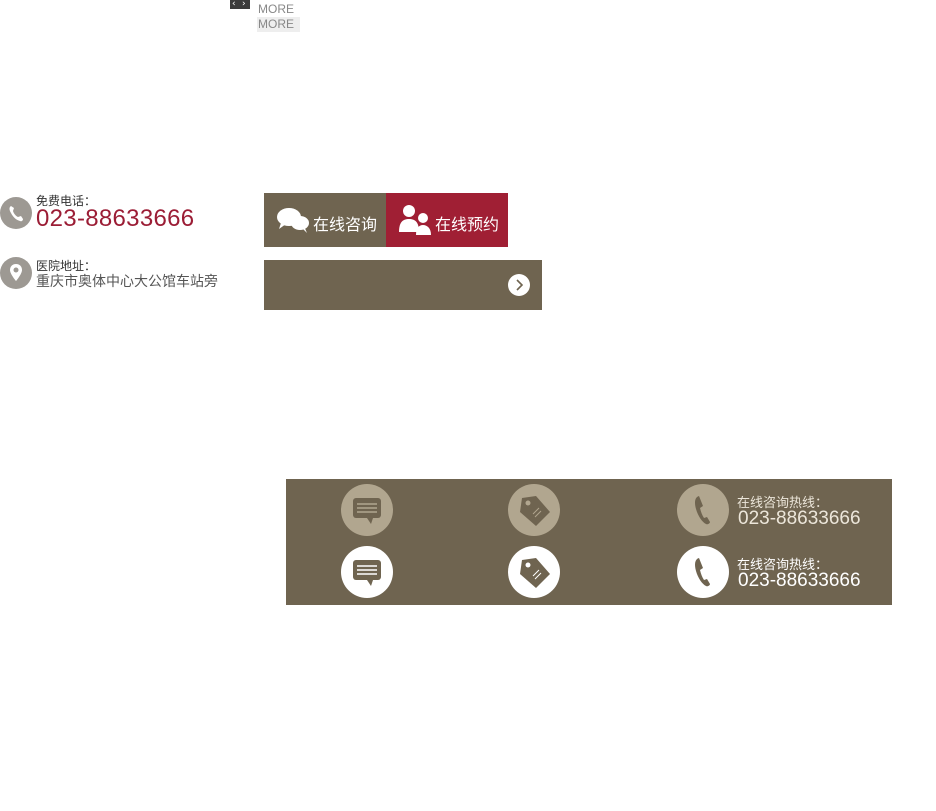 This screenshot has height=811, width=936. I want to click on phone-number: 023-88633666, so click(115, 218).